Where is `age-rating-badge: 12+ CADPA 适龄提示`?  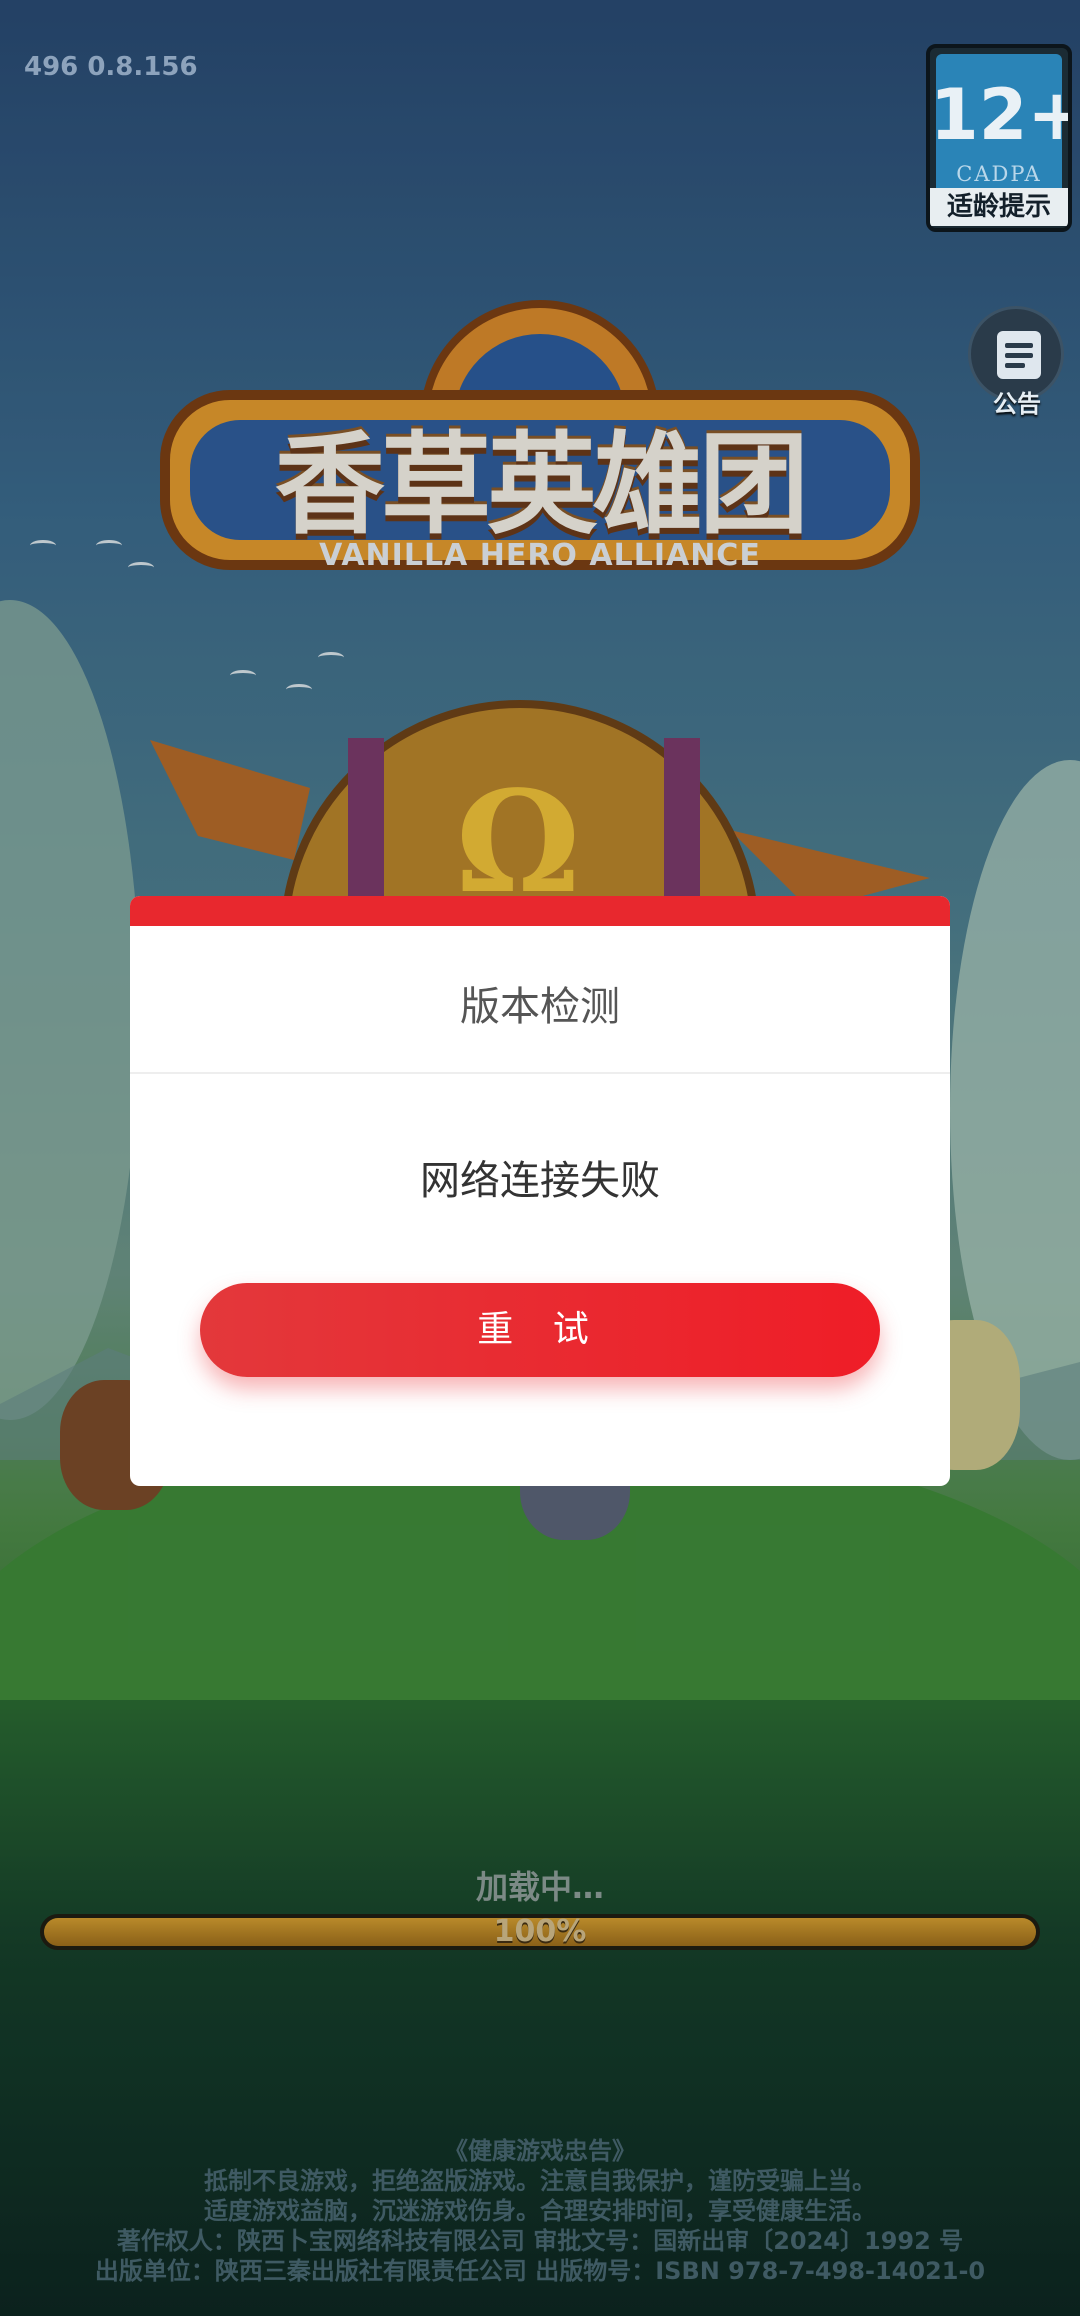 age-rating-badge: 12+ CADPA 适龄提示 is located at coordinates (999, 138).